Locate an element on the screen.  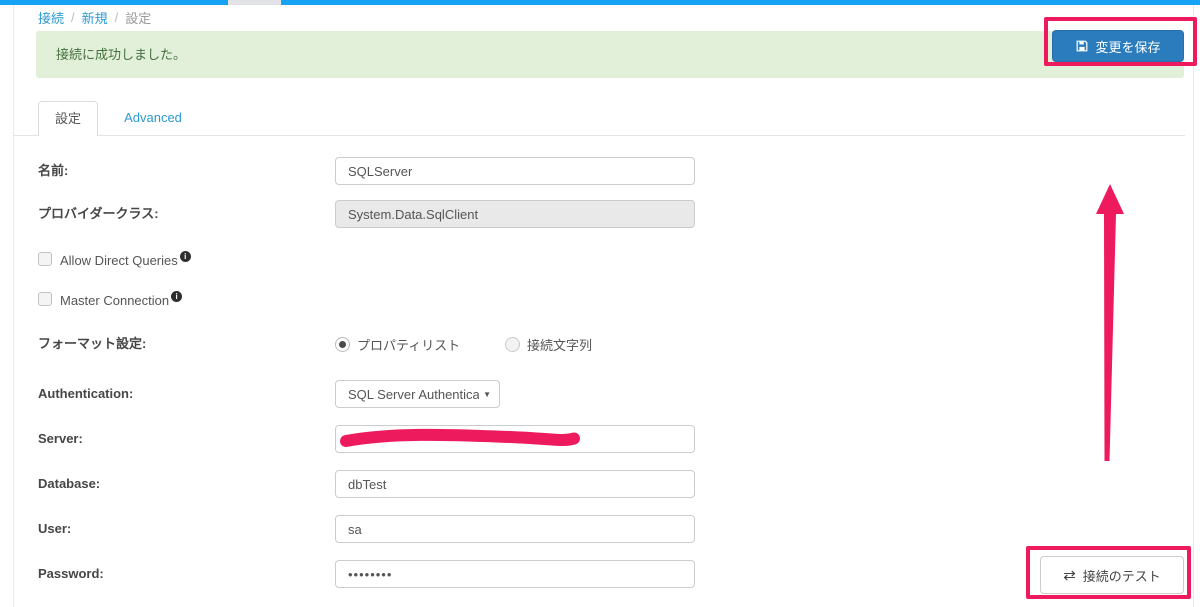
authentication-selected-value: SQL Server Authentica is located at coordinates (414, 394).